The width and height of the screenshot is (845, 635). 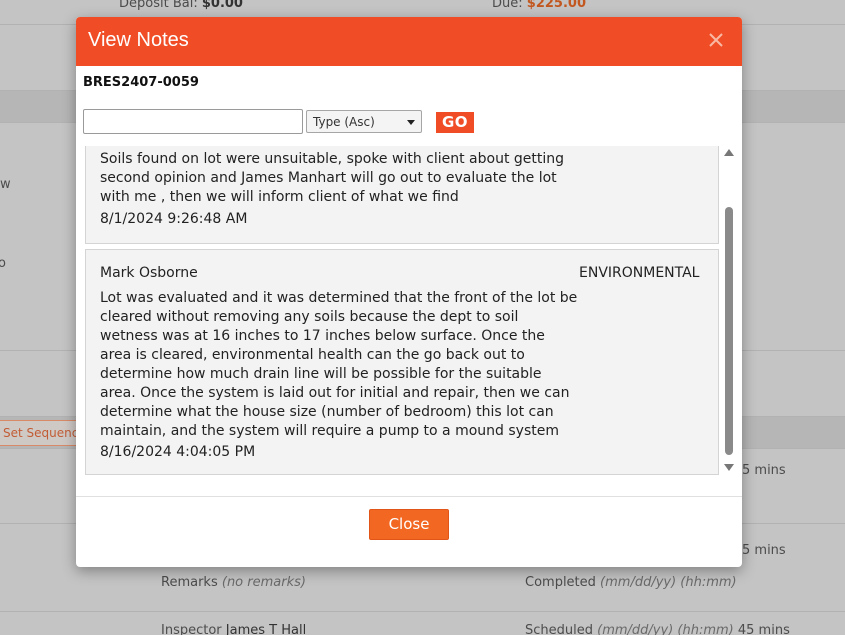 What do you see at coordinates (41, 433) in the screenshot?
I see `set-sequence-button: Set Sequenc` at bounding box center [41, 433].